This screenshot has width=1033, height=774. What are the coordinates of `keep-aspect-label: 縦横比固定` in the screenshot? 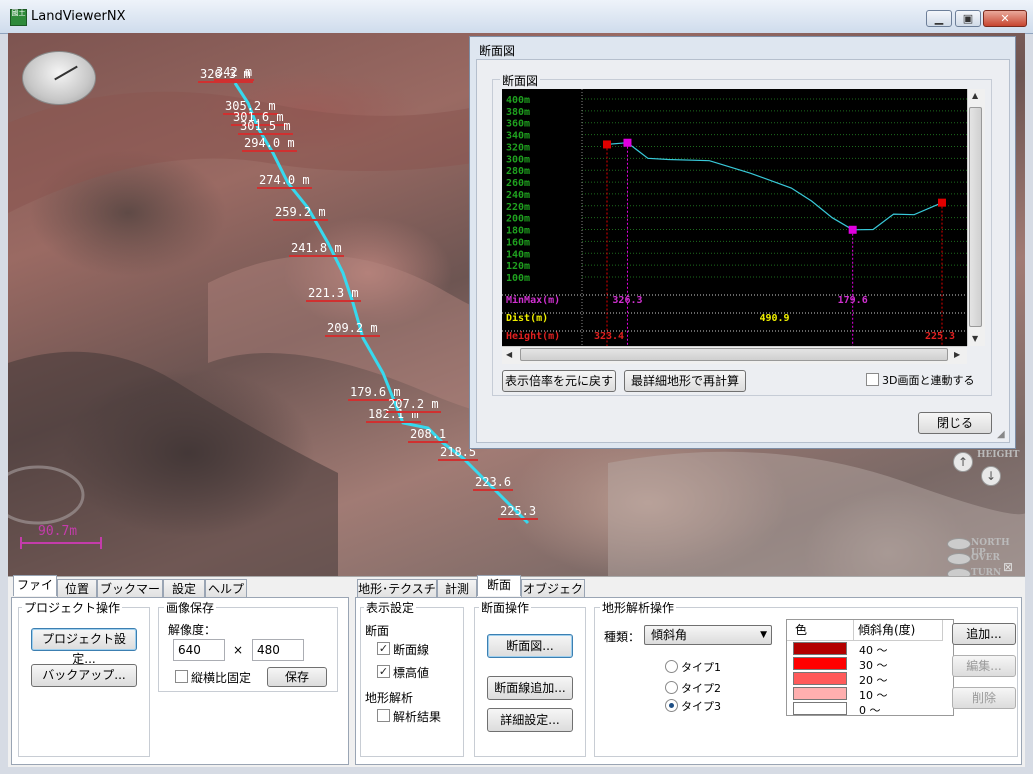 It's located at (221, 678).